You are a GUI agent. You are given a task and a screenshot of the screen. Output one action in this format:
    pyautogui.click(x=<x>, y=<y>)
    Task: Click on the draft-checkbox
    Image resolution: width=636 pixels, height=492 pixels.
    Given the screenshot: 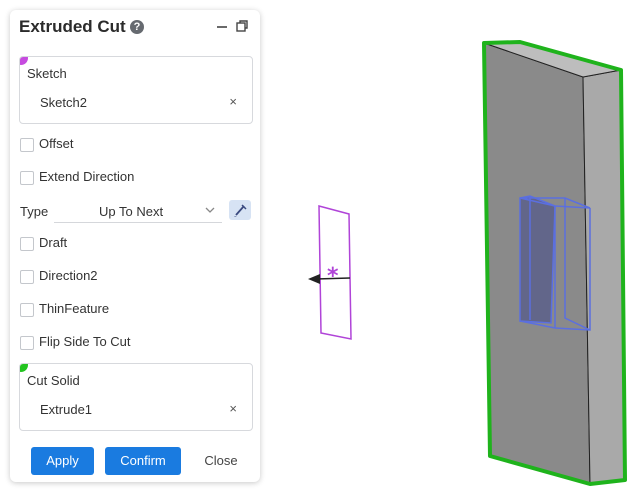 What is the action you would take?
    pyautogui.click(x=27, y=244)
    